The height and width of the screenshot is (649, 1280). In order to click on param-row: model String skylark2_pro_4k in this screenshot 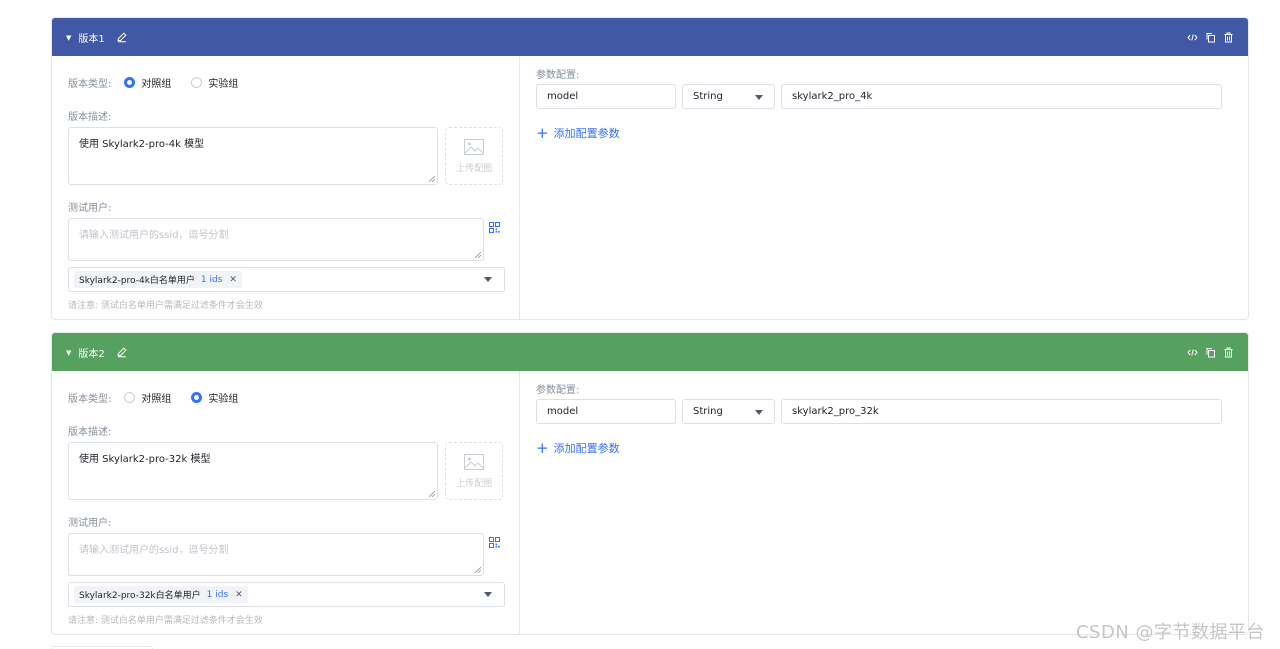, I will do `click(884, 96)`.